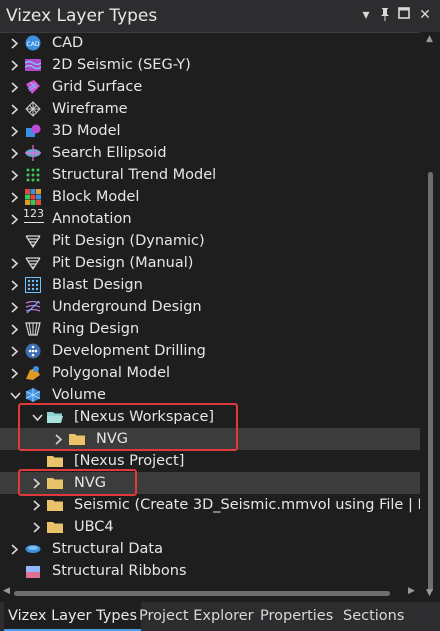  I want to click on tree-item: 2D Seismic (SEG-Y), so click(210, 65).